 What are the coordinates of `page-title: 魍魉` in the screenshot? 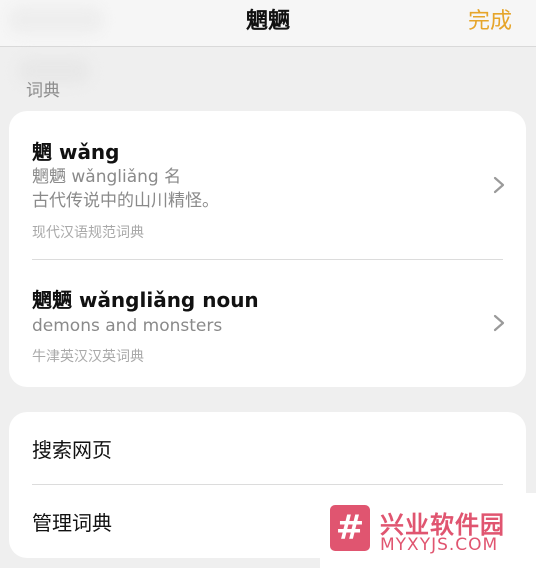 It's located at (267, 21).